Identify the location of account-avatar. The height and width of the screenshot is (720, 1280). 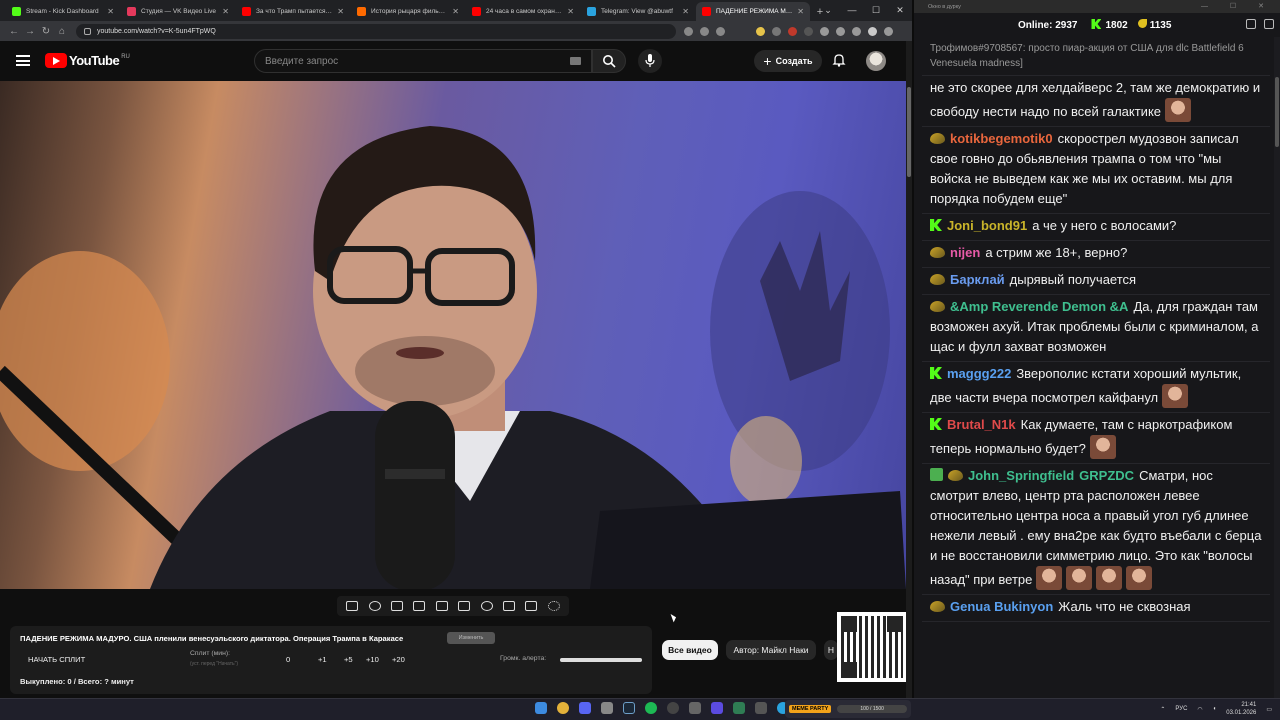
(876, 61).